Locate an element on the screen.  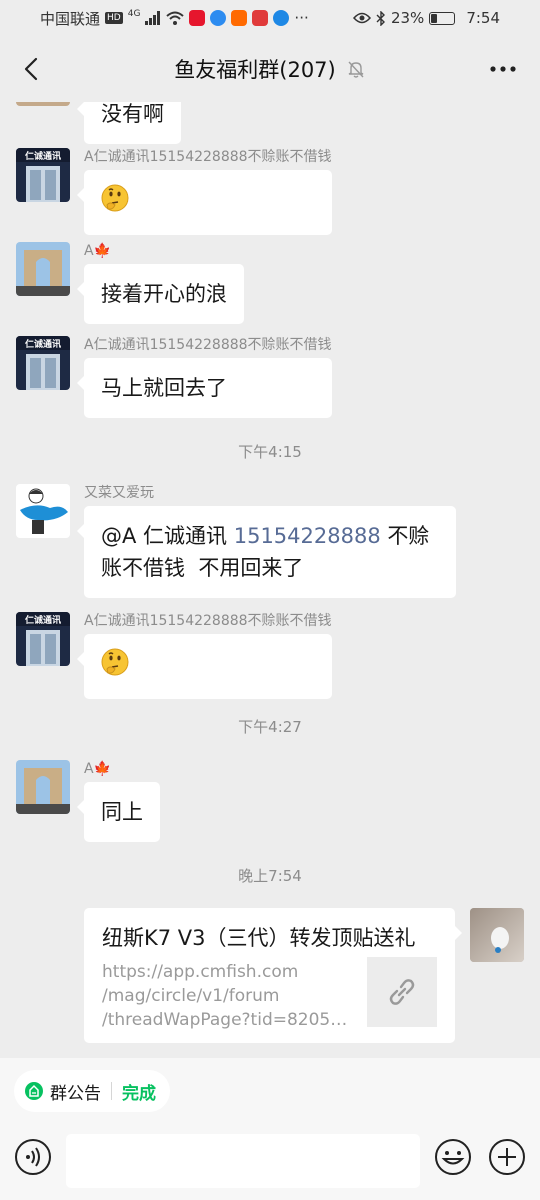
message-body: A🍁 接着开心的浪 is located at coordinates (160, 283).